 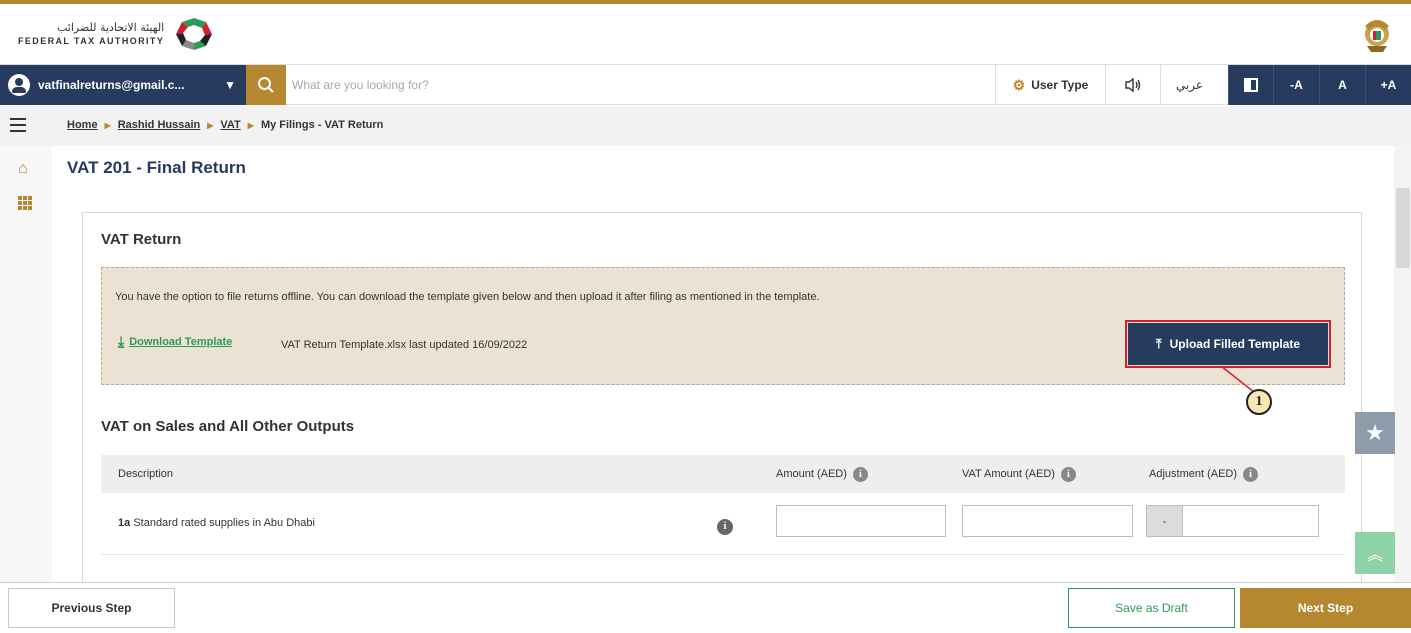 I want to click on speaker-icon, so click(x=1133, y=85).